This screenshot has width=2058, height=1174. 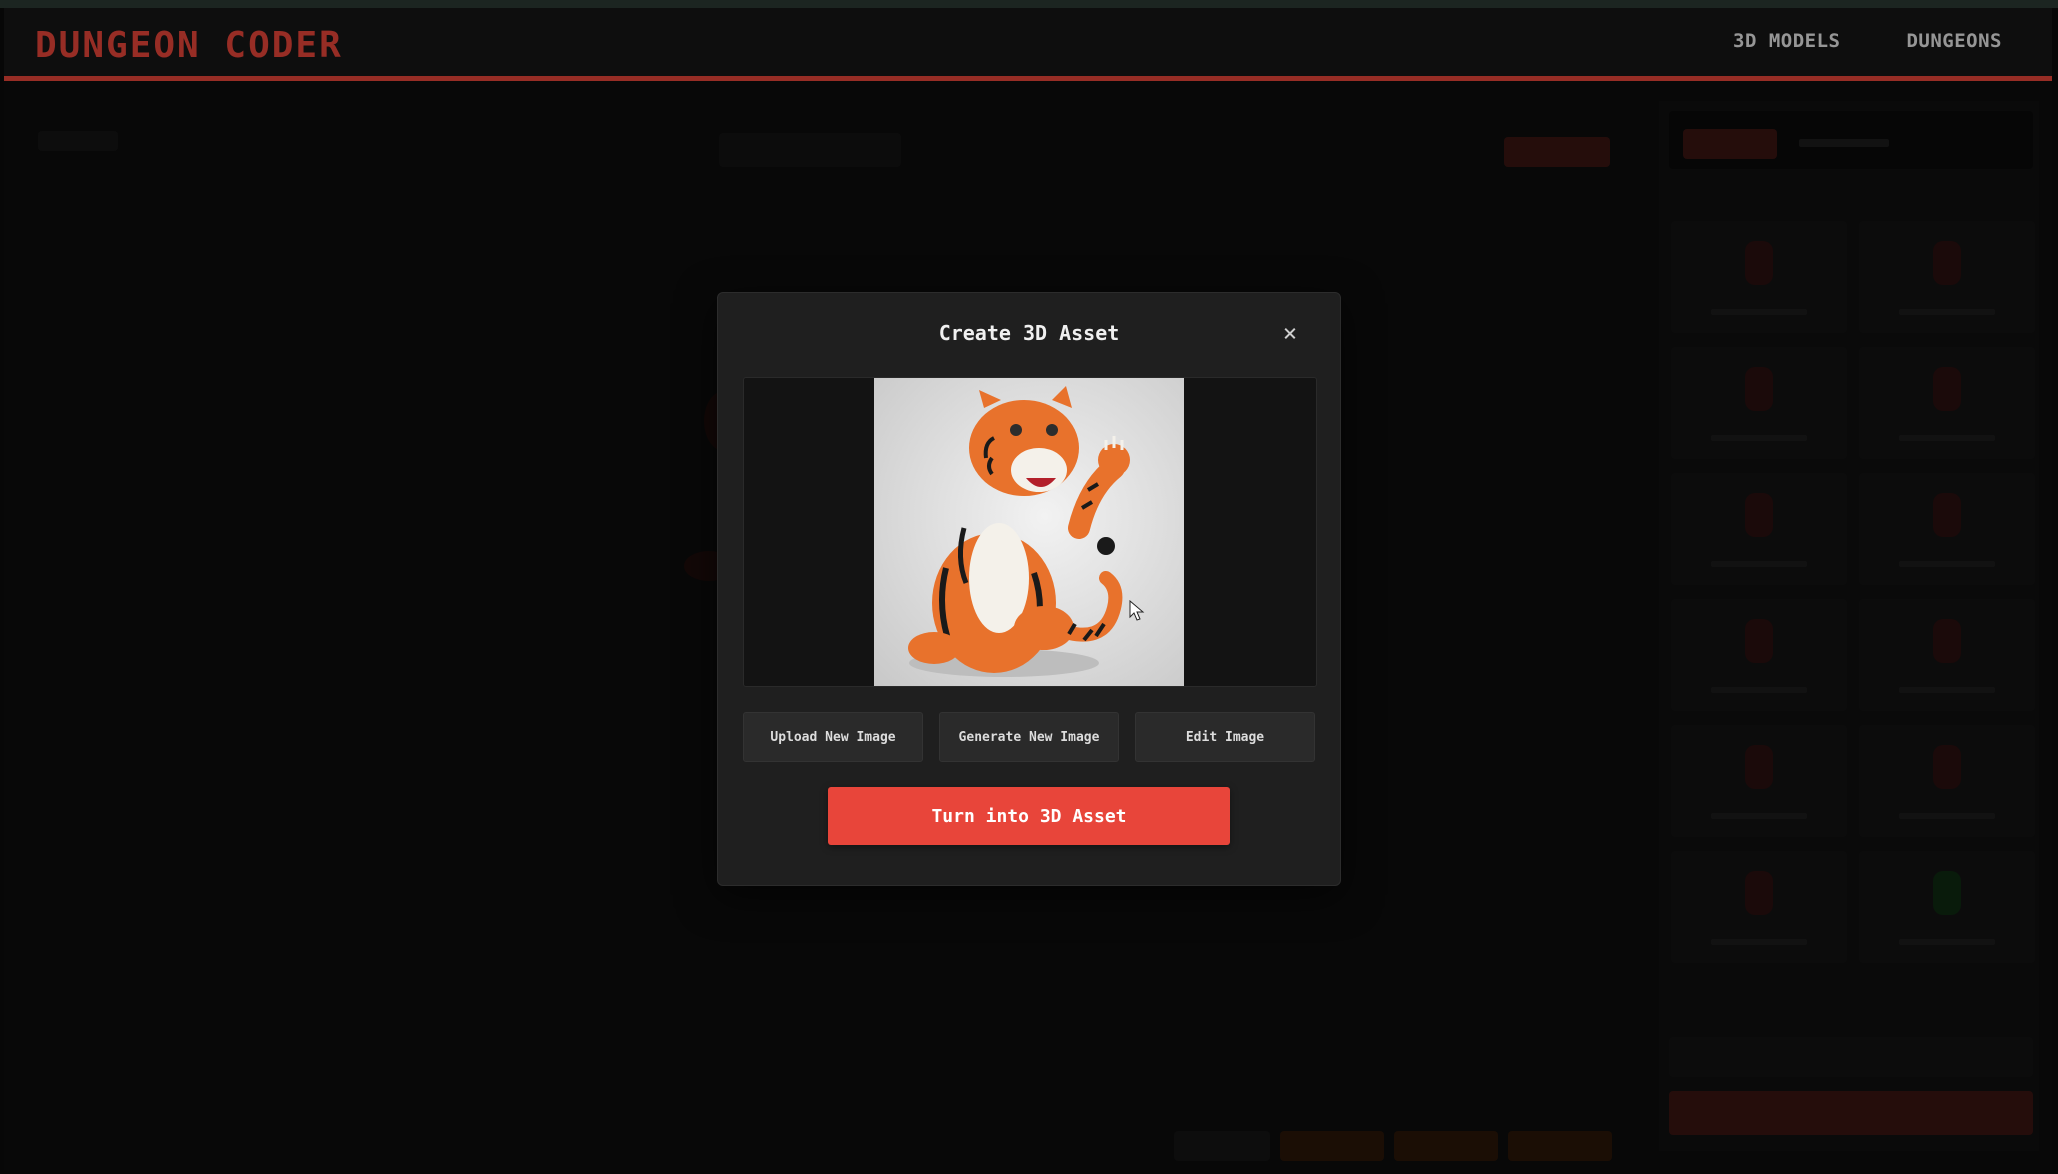 I want to click on modal-title: Create 3D Asset, so click(x=1029, y=333).